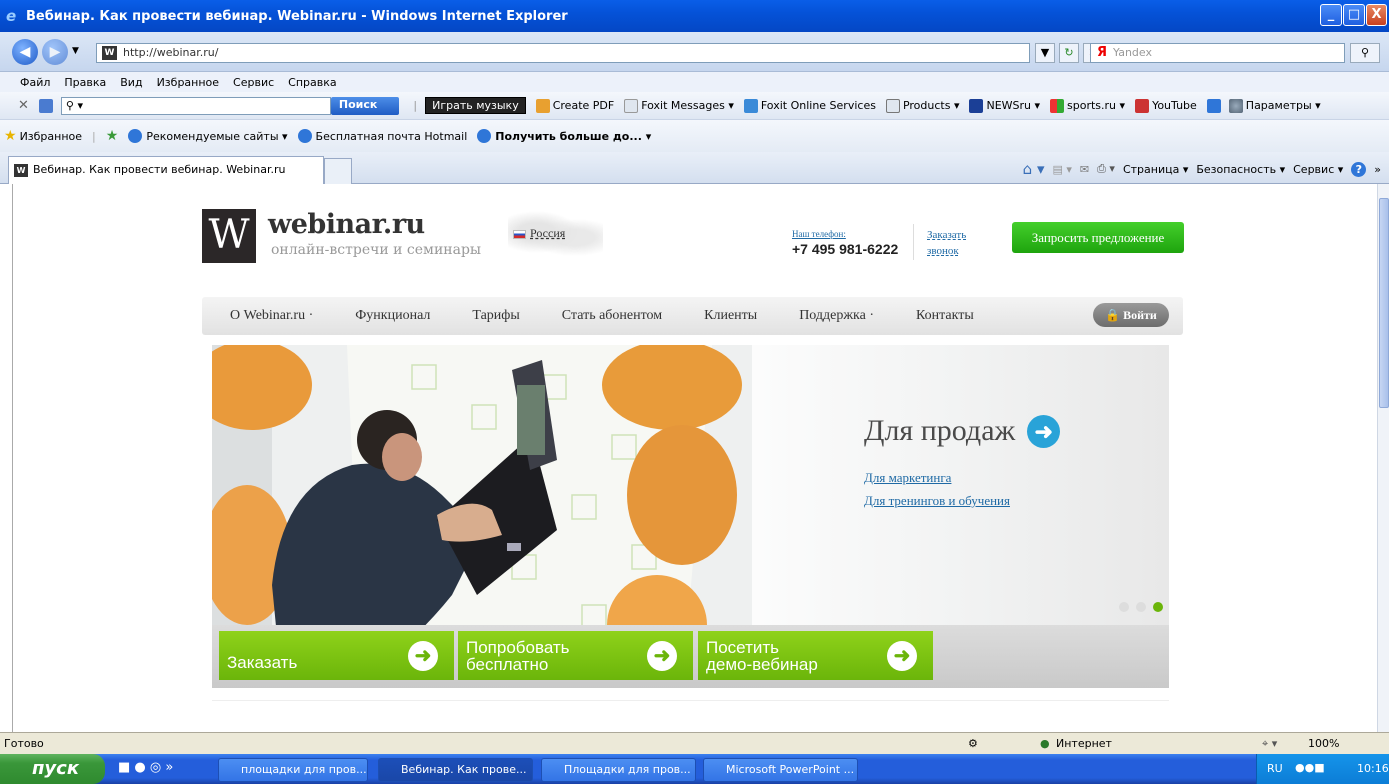 The width and height of the screenshot is (1389, 784). Describe the element at coordinates (1213, 105) in the screenshot. I see `more-chevron-icon` at that location.